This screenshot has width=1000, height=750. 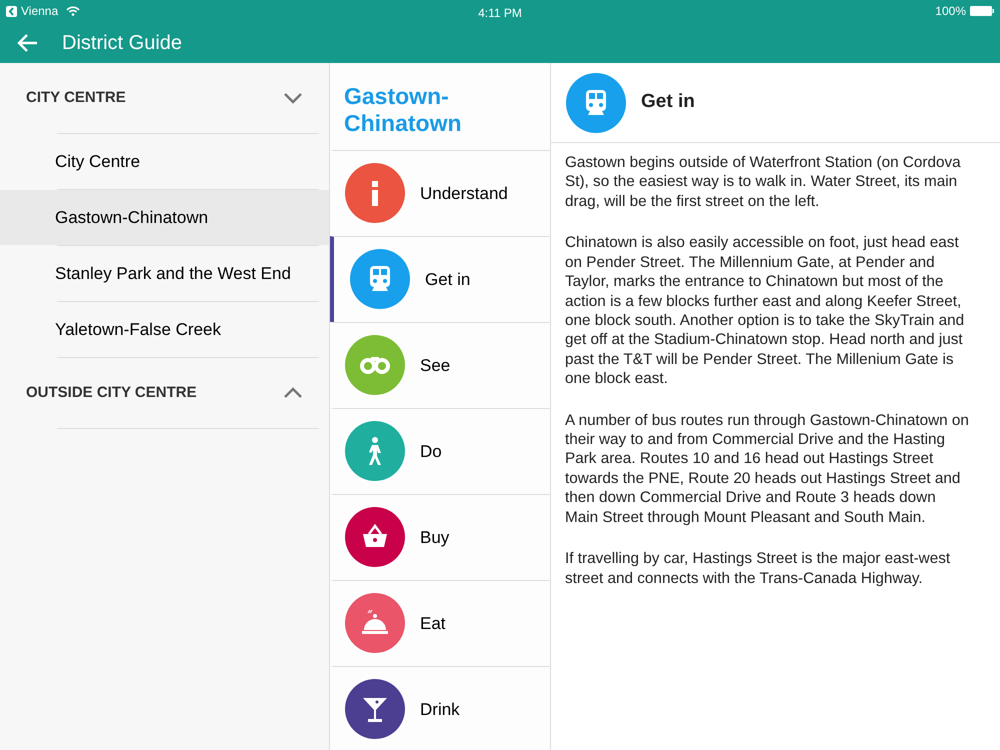 What do you see at coordinates (440, 623) in the screenshot?
I see `topic-item: Eat` at bounding box center [440, 623].